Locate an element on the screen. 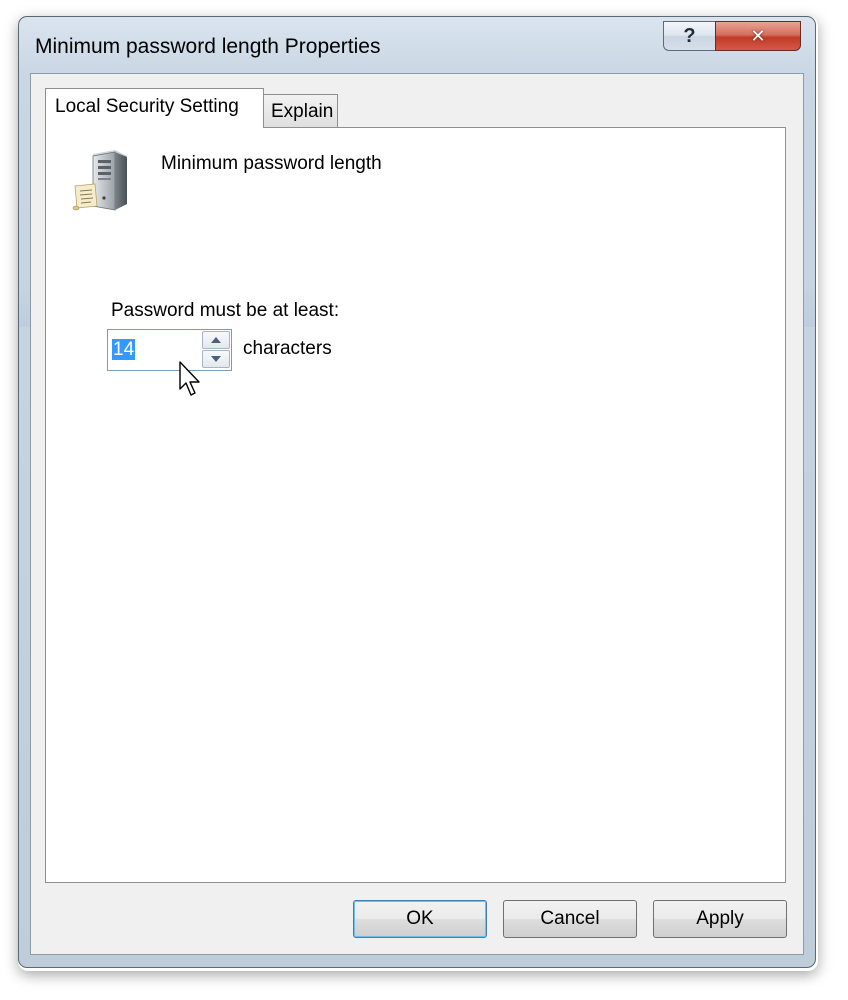 The height and width of the screenshot is (1000, 848). policy-name: Minimum password length is located at coordinates (271, 163).